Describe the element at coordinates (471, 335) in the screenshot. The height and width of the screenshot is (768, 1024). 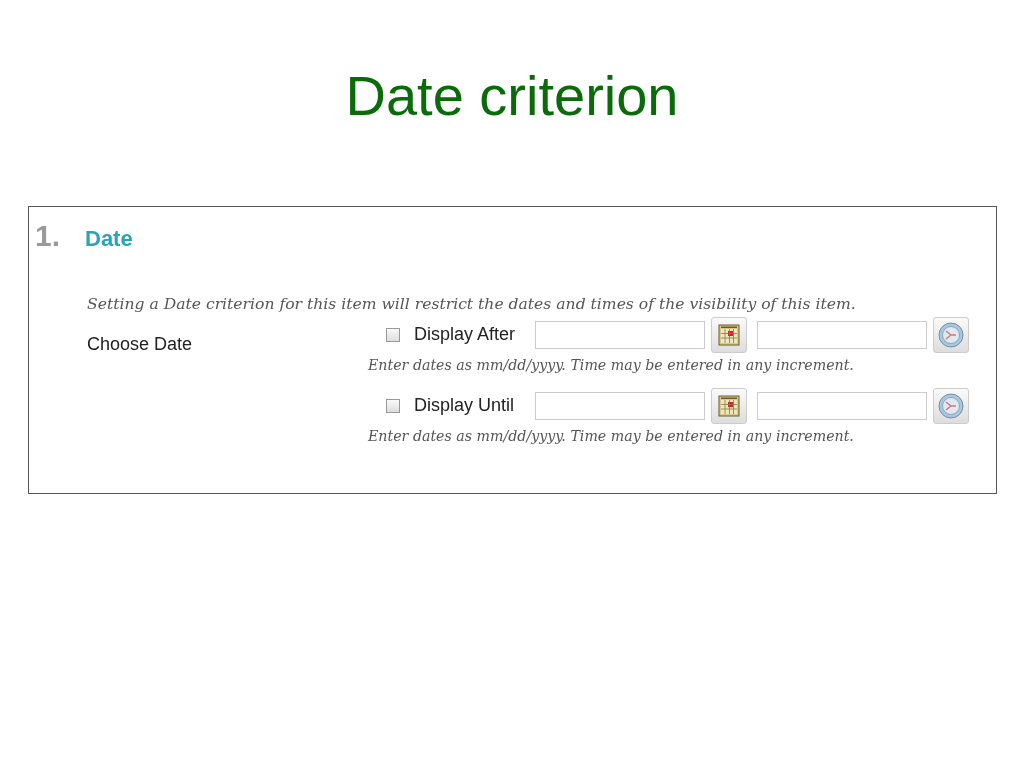
I see `checkbox-label: Display After` at that location.